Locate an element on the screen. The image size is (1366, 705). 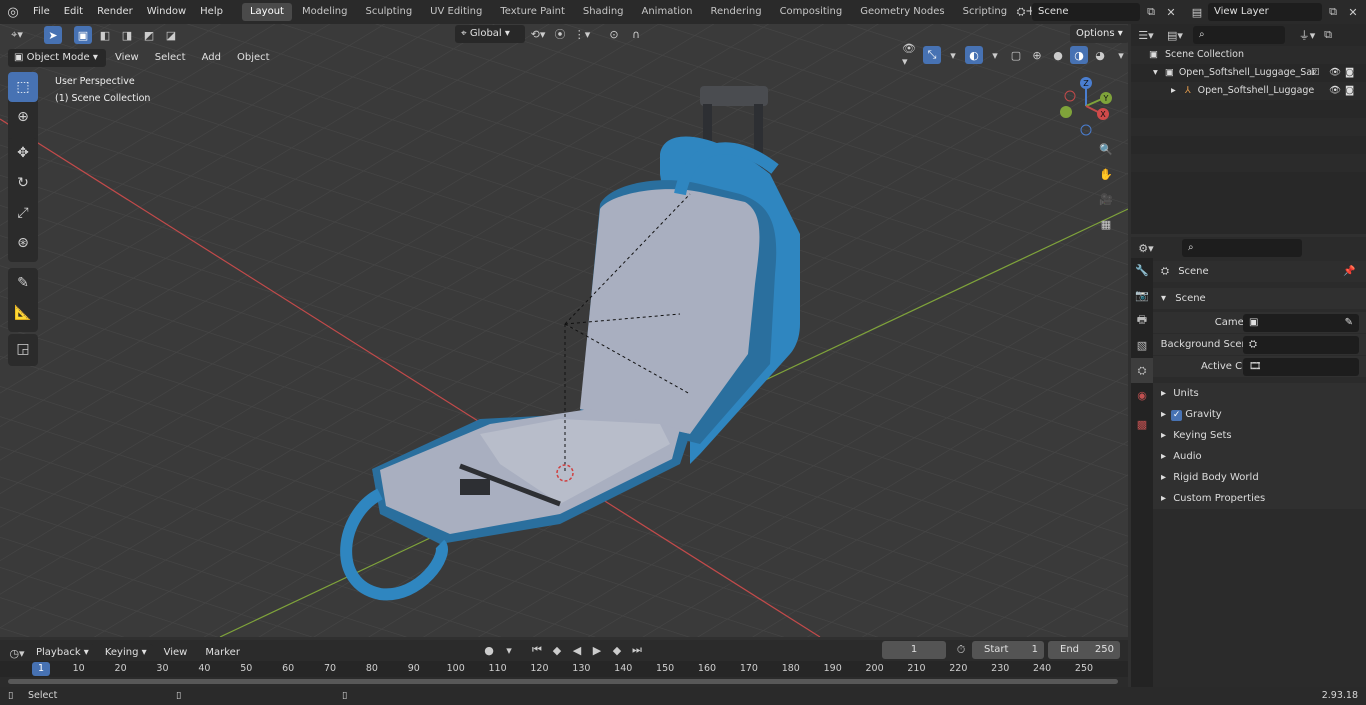
xray-icon: ▢ is located at coordinates (1016, 55).